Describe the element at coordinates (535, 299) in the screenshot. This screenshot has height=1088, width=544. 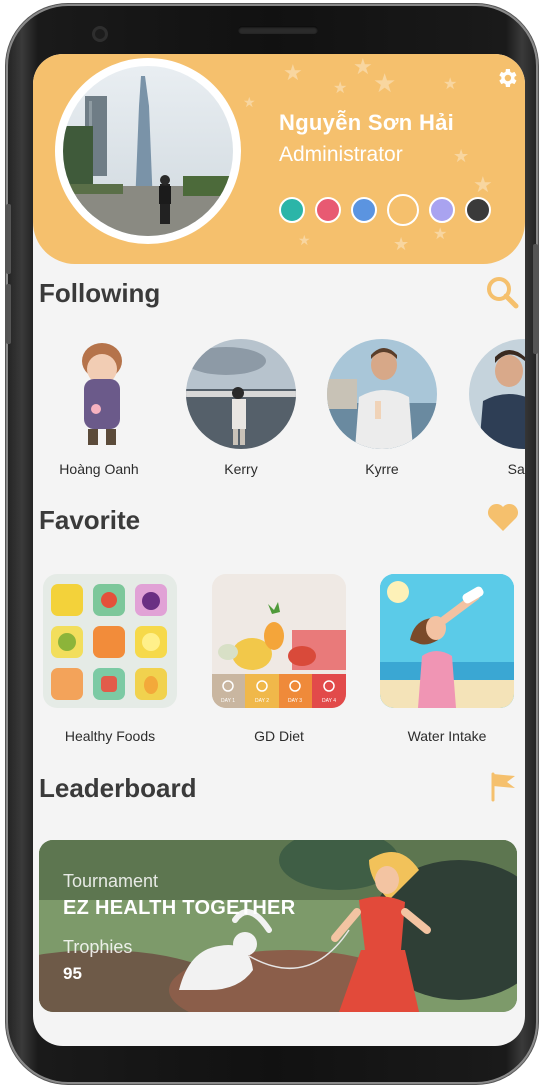
I see `power-button` at that location.